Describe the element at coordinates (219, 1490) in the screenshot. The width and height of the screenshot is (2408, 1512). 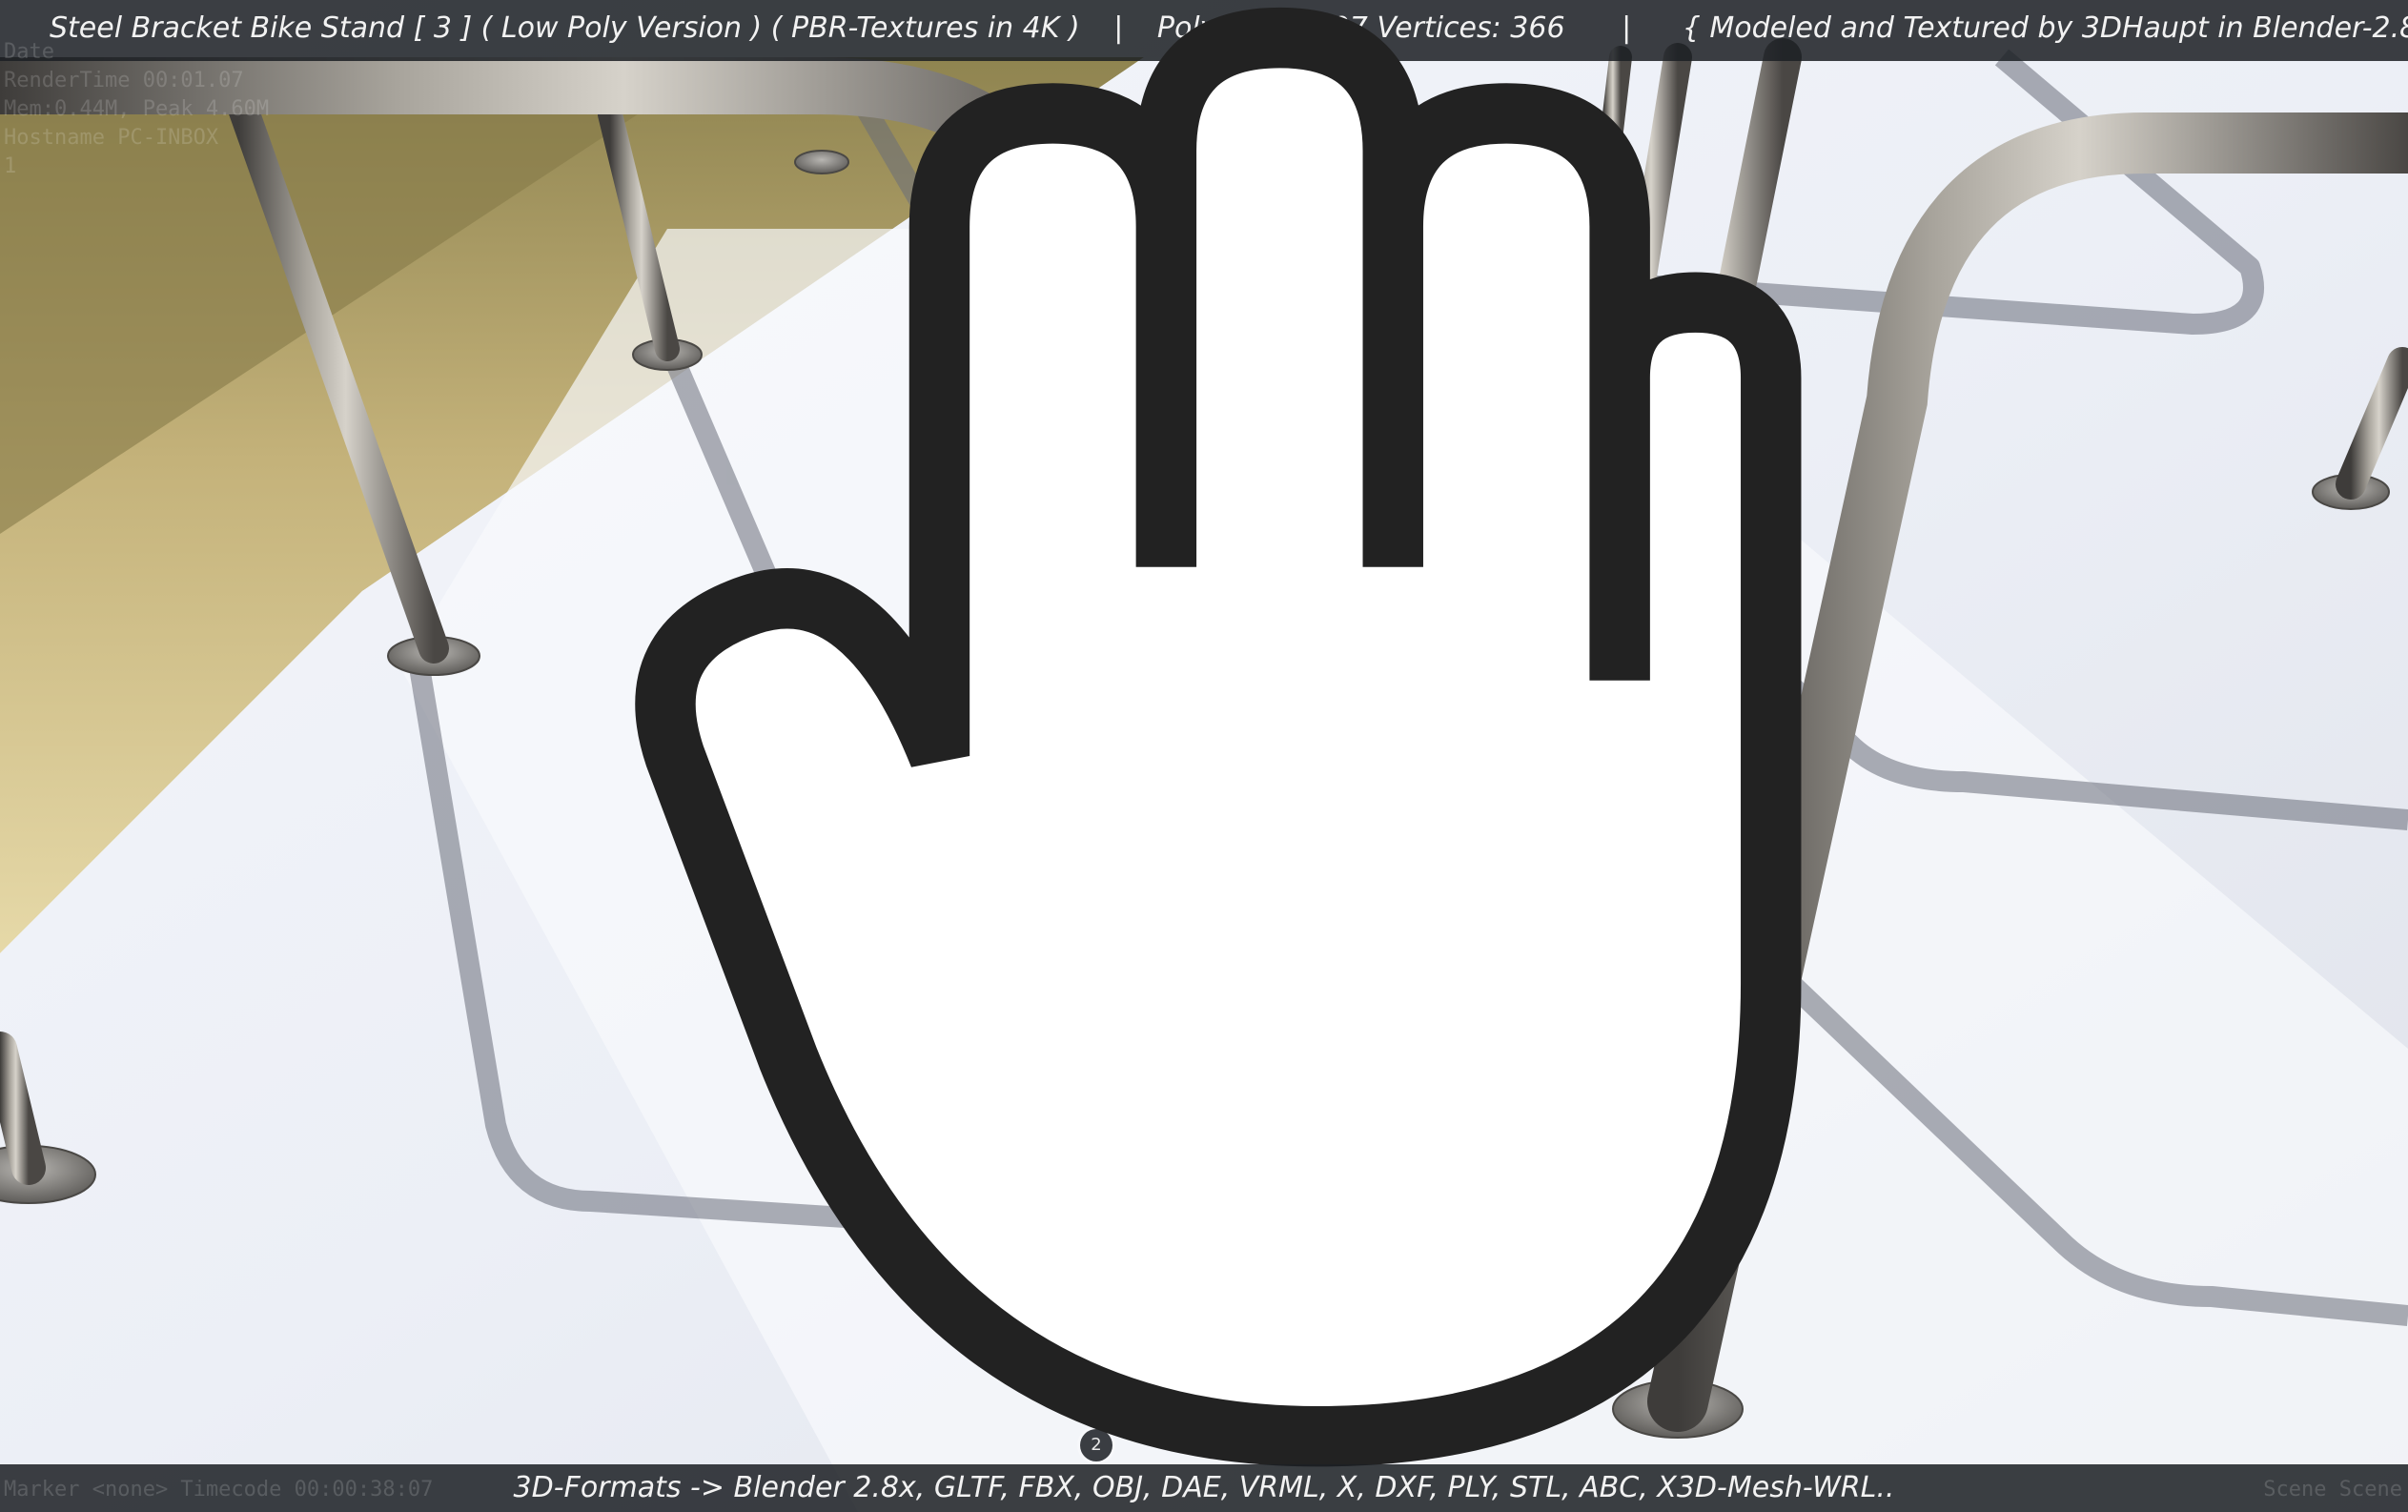
I see `timecode-overlay: Marker <none> Timecode 00:00:38:07` at that location.